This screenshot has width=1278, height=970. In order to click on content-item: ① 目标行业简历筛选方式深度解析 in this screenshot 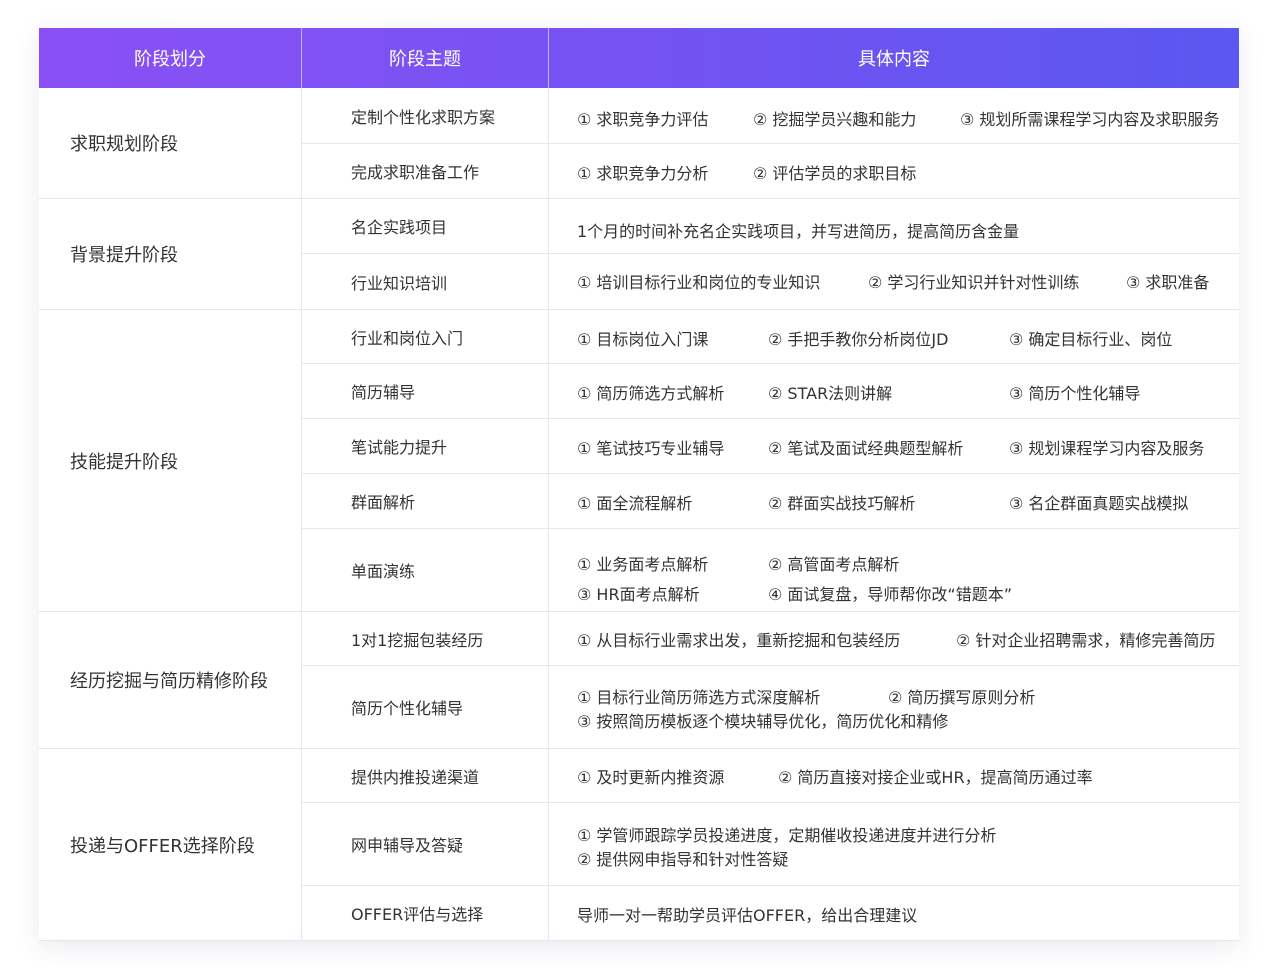, I will do `click(699, 697)`.